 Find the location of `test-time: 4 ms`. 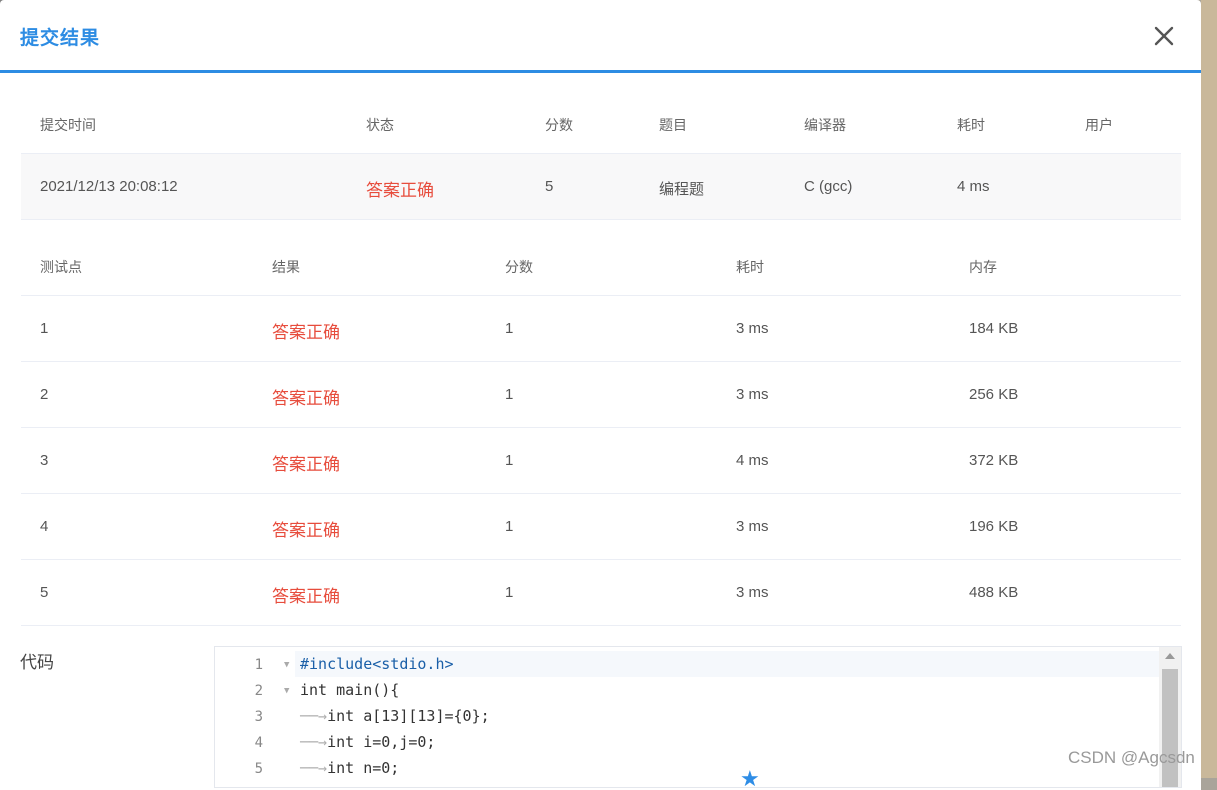

test-time: 4 ms is located at coordinates (752, 460).